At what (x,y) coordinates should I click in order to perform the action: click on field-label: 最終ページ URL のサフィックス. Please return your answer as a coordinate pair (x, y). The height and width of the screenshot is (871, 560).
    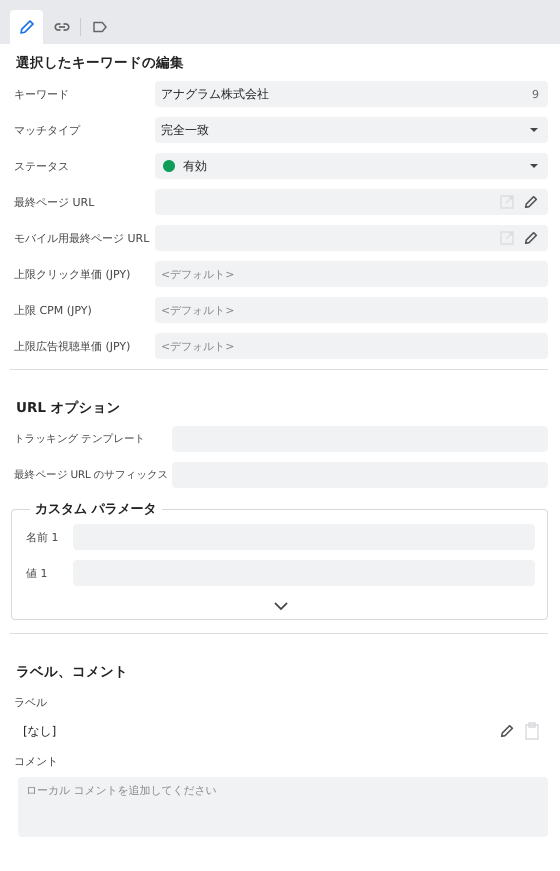
    Looking at the image, I should click on (92, 475).